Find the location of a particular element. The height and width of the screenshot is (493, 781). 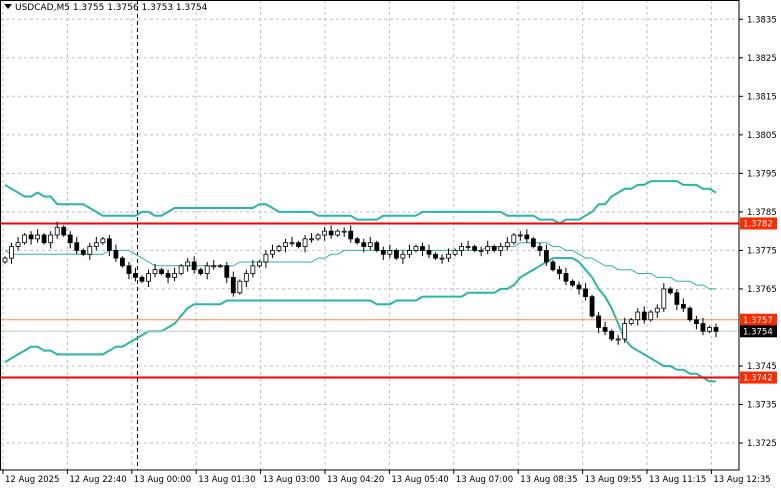

y-tick-label: 1.3725 is located at coordinates (762, 444).